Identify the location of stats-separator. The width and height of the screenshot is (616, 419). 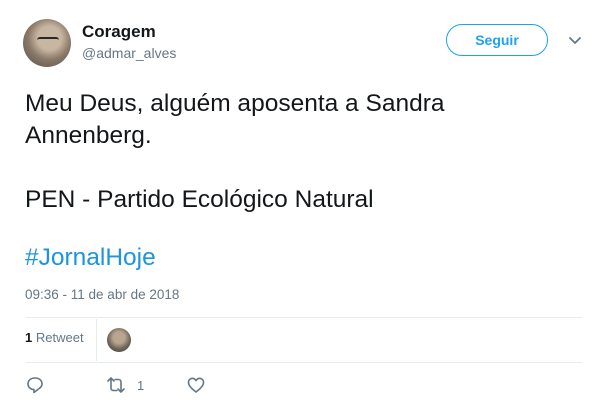
(96, 340).